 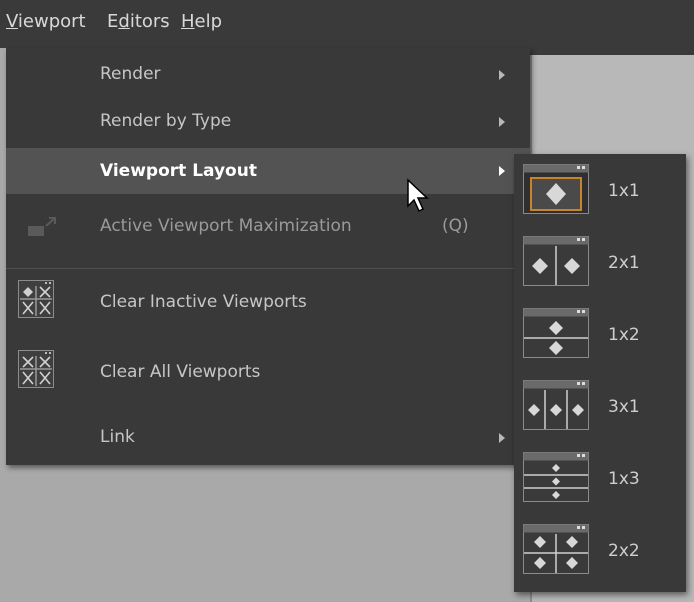 I want to click on layout-1x3-icon, so click(x=556, y=477).